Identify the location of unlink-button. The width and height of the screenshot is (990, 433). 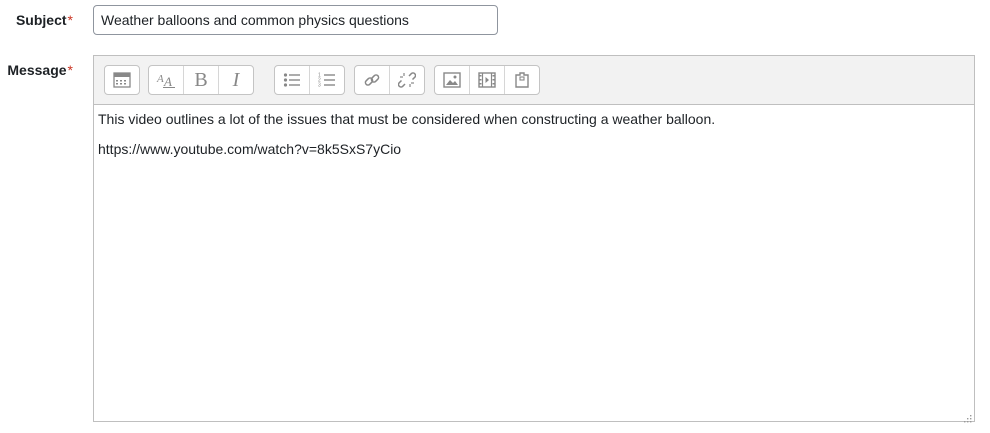
(407, 80).